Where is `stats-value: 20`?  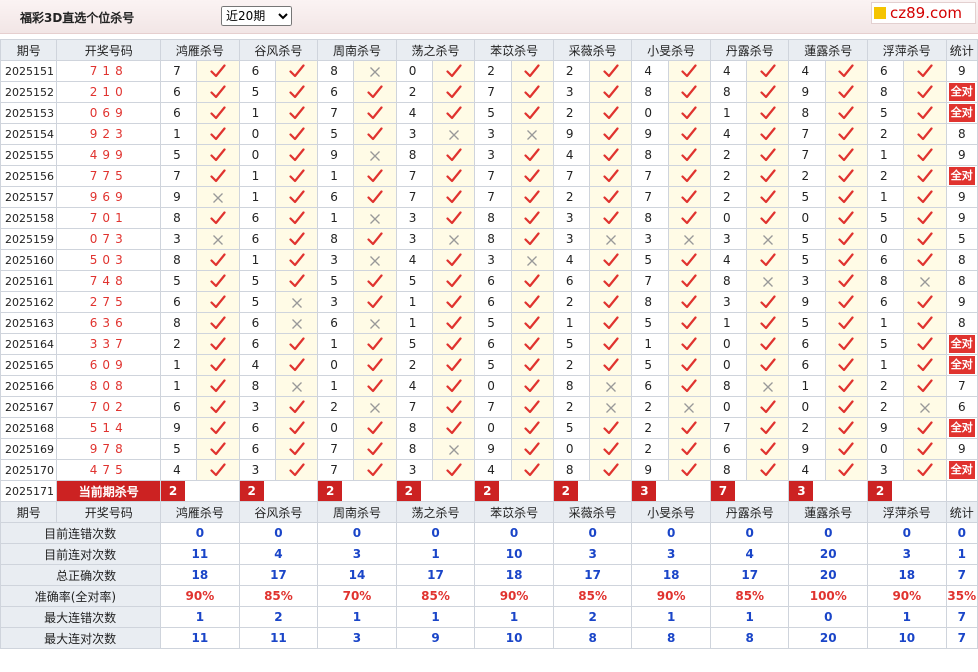
stats-value: 20 is located at coordinates (828, 575).